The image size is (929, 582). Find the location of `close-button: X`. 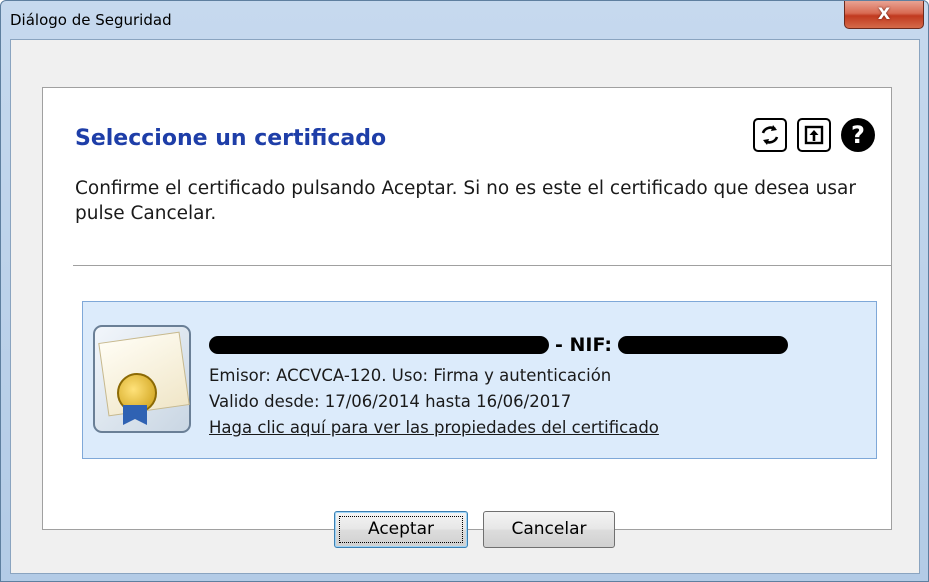

close-button: X is located at coordinates (884, 15).